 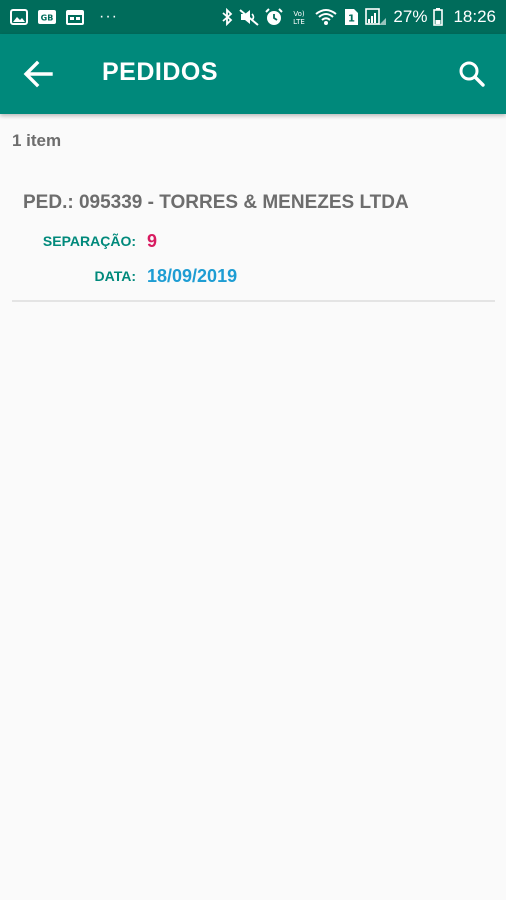 What do you see at coordinates (438, 17) in the screenshot?
I see `battery-icon` at bounding box center [438, 17].